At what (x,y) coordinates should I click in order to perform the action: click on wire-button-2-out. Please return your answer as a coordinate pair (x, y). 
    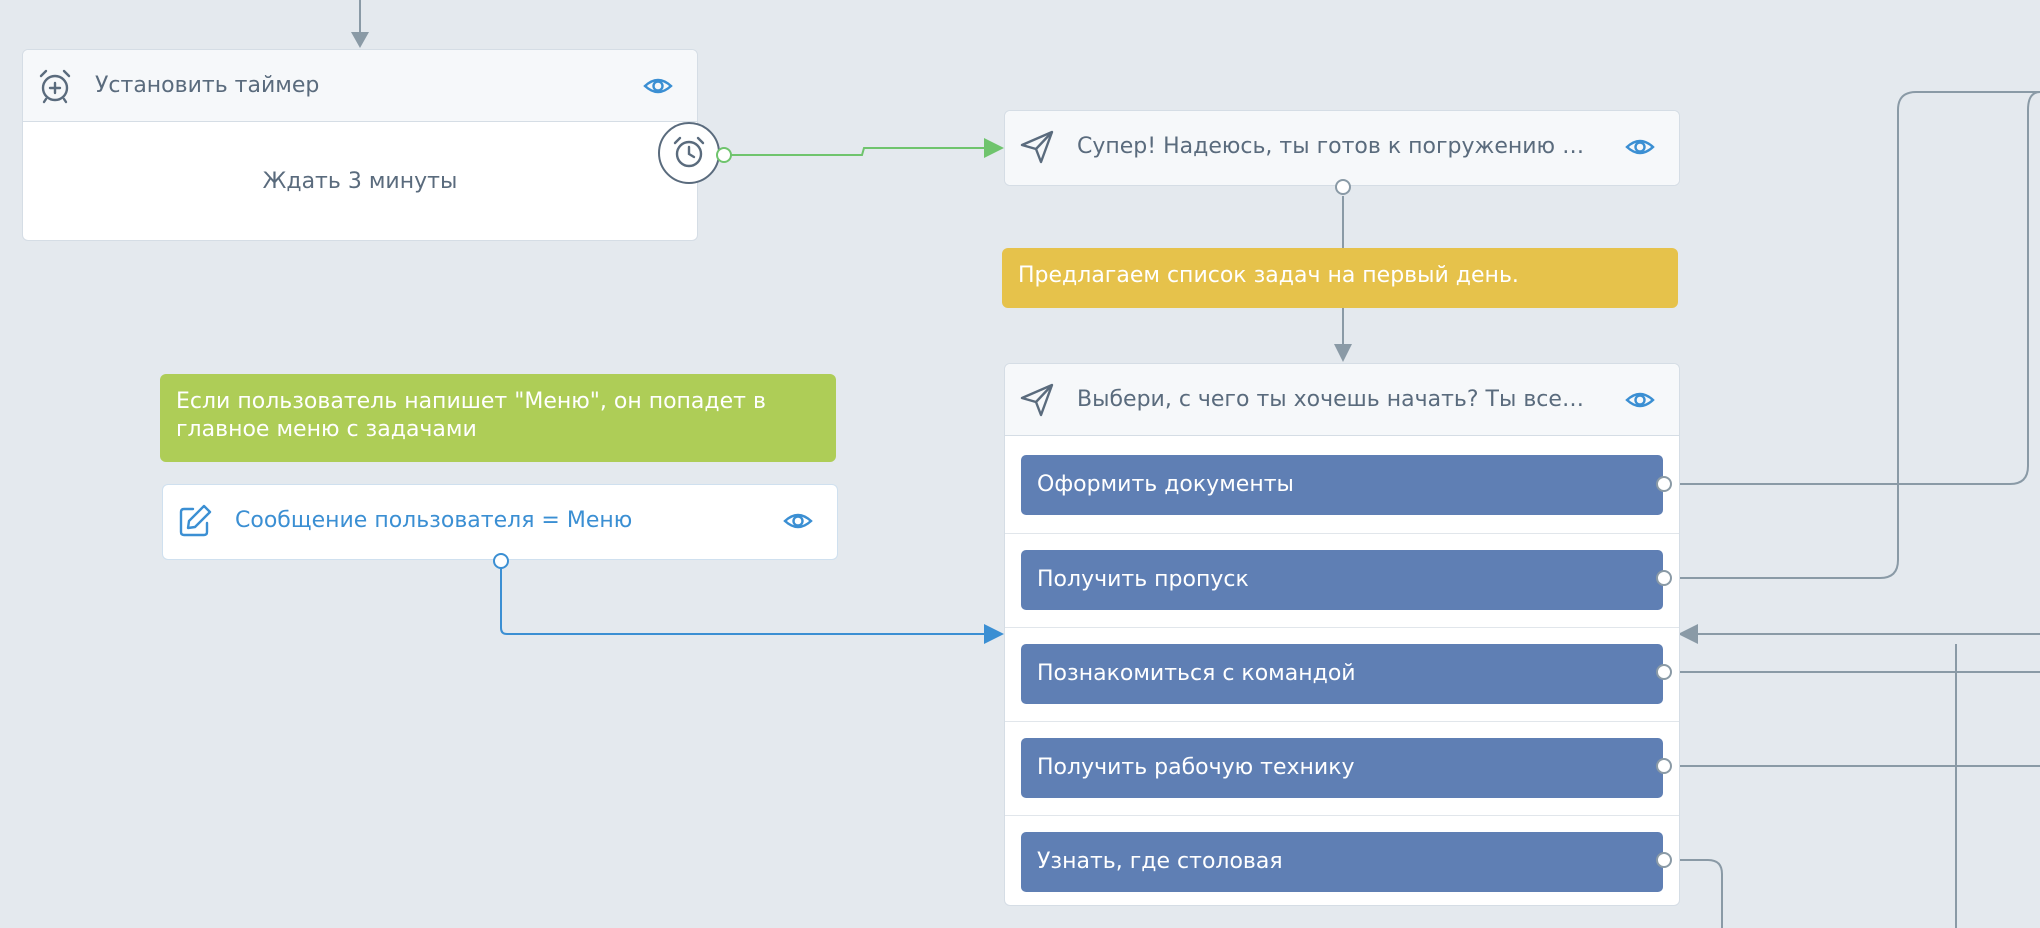
    Looking at the image, I should click on (1856, 335).